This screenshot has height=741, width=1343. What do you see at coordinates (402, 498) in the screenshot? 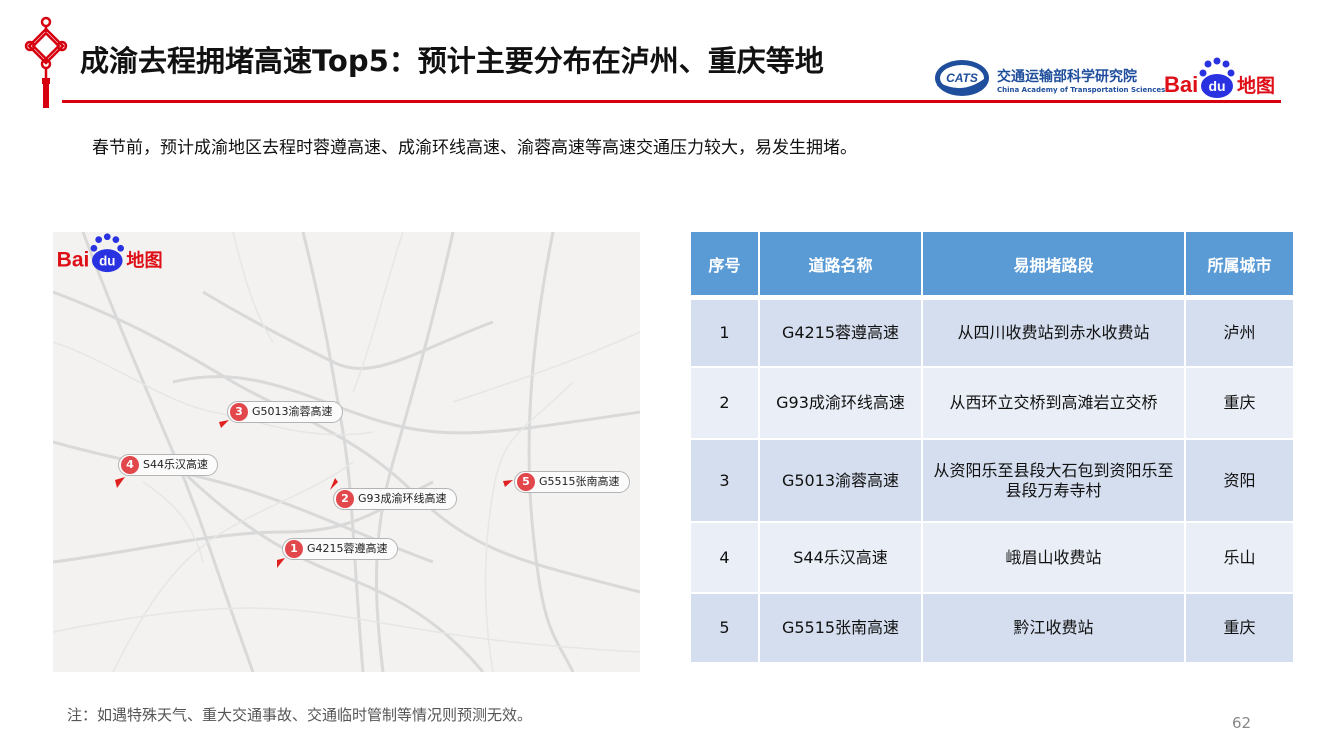
I see `marker-label: G93成渝环线高速` at bounding box center [402, 498].